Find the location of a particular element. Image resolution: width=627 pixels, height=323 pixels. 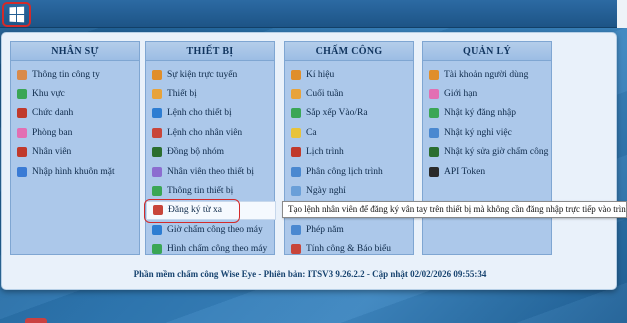

menu-item: Thiết bị is located at coordinates (210, 93).